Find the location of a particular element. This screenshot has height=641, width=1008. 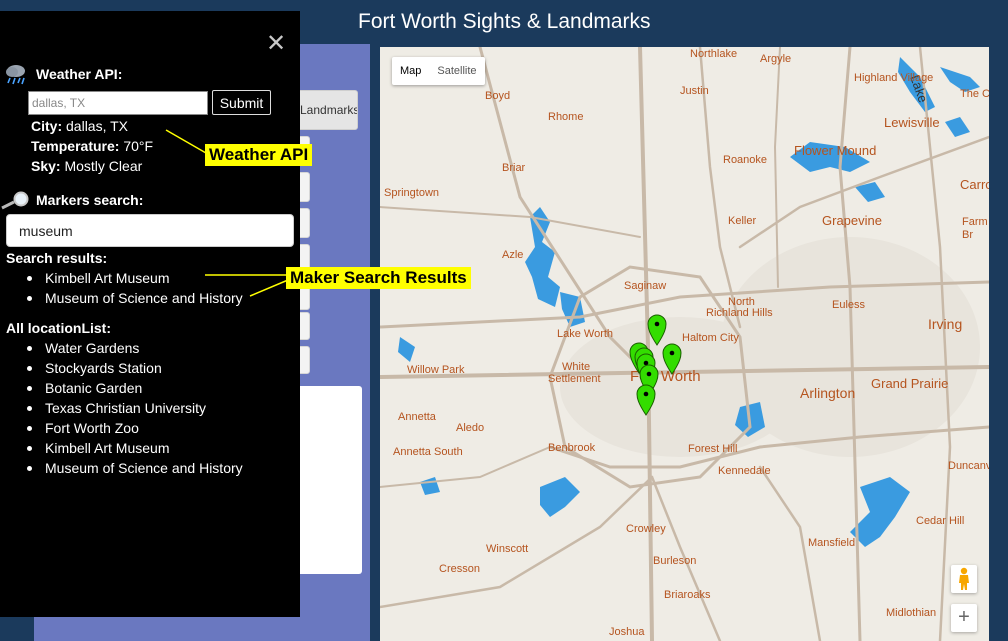

temperature-row: Temperature: 70°F is located at coordinates (92, 146).